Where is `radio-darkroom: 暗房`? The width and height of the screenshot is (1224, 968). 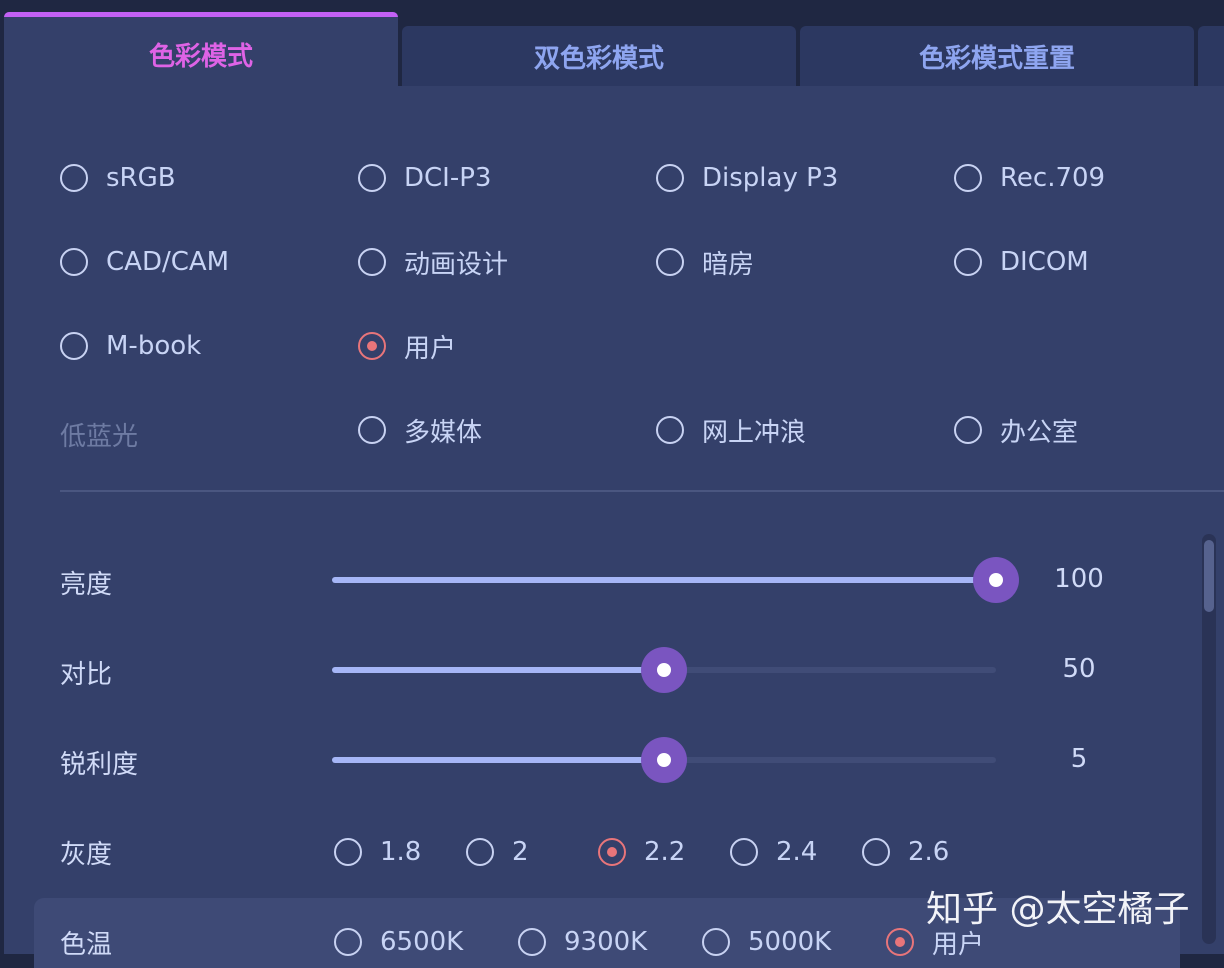
radio-darkroom: 暗房 is located at coordinates (705, 262).